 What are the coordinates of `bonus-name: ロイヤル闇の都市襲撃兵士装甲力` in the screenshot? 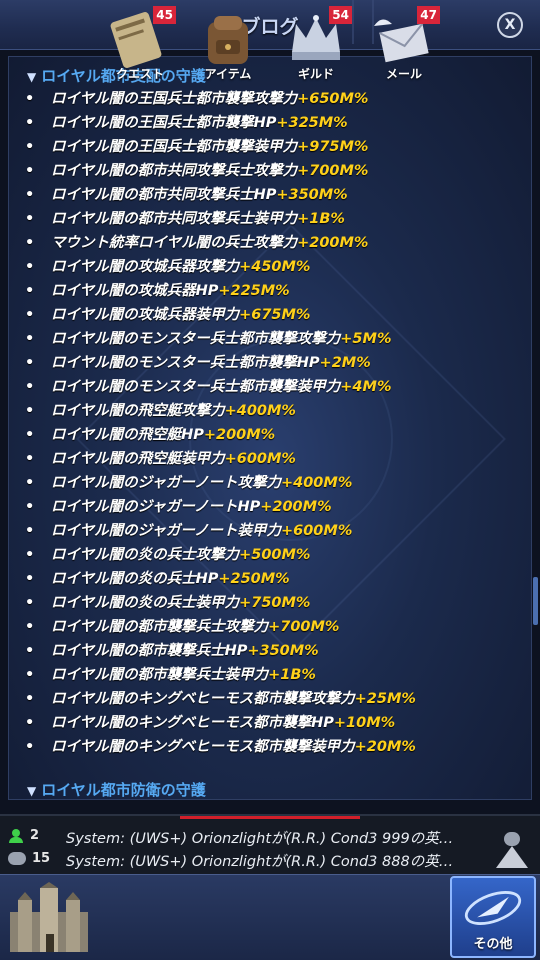 It's located at (160, 675).